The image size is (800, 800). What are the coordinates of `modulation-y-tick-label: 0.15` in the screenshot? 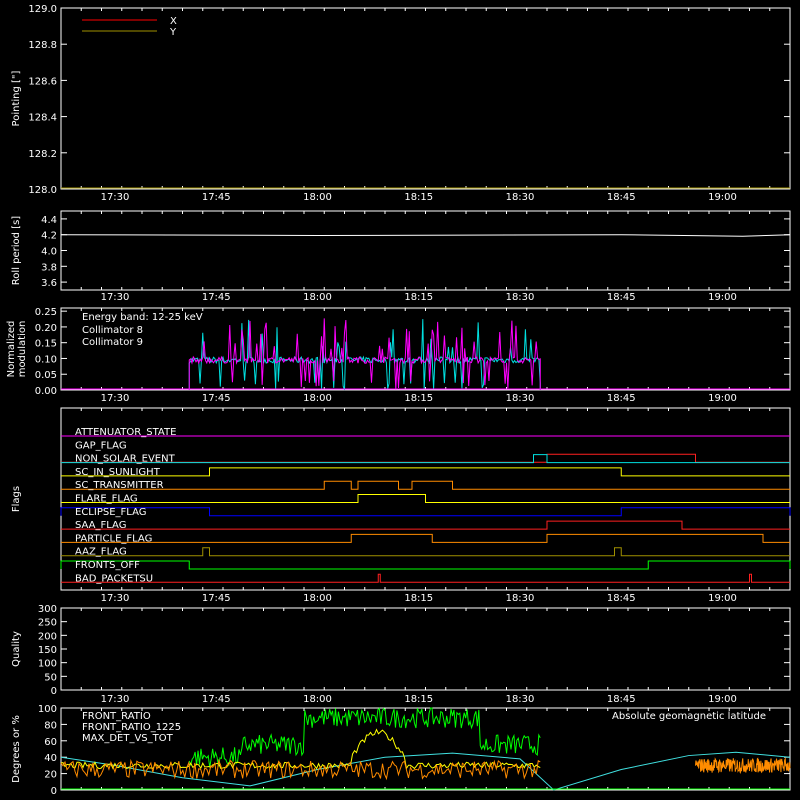 It's located at (46, 344).